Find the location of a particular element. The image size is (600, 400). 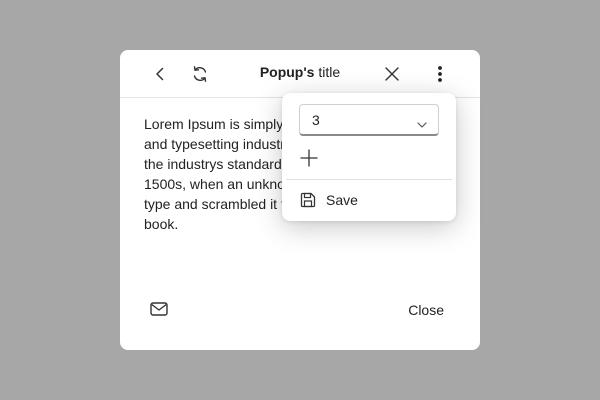

add-button is located at coordinates (309, 158).